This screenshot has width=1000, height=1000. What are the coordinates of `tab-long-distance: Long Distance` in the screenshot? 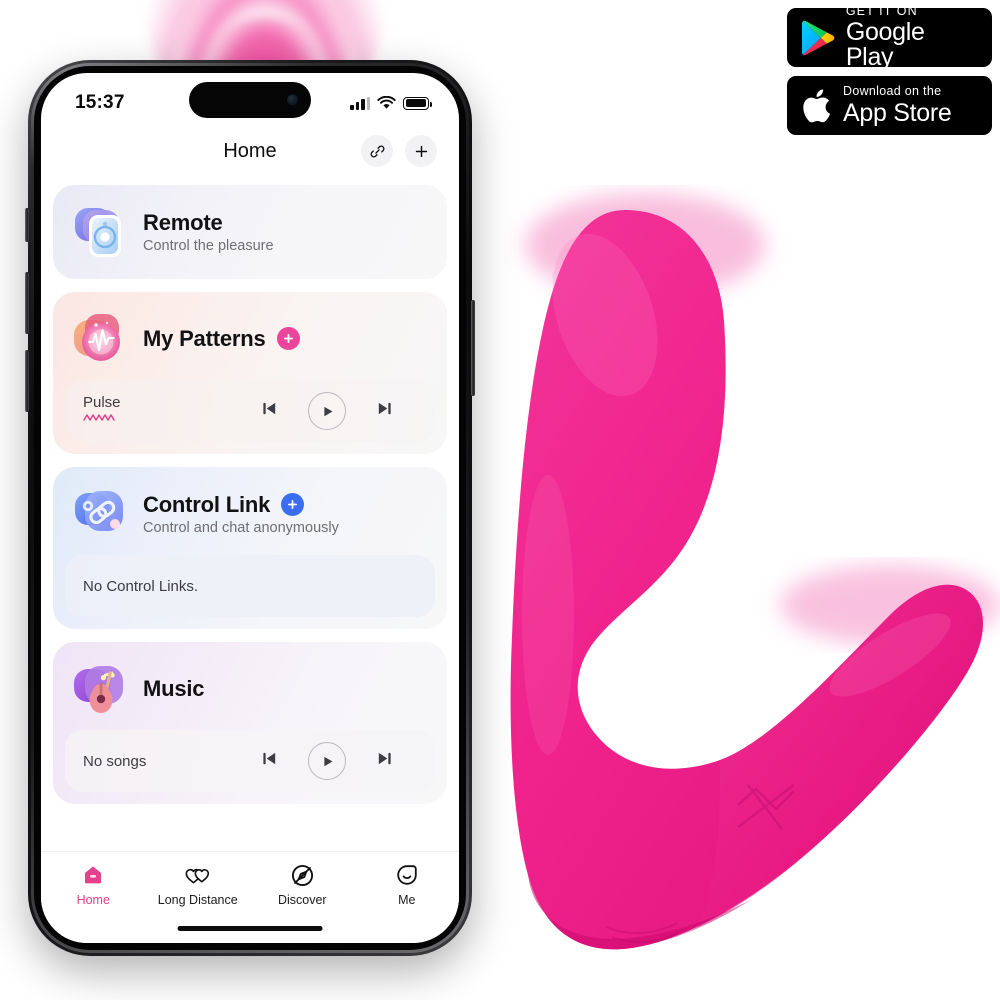 It's located at (198, 884).